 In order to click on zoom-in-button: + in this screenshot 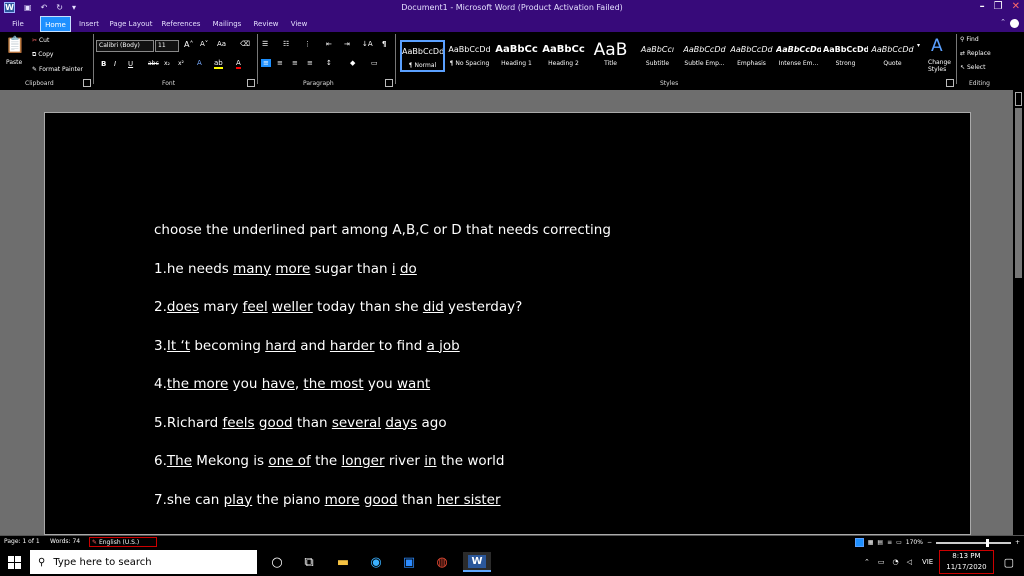, I will do `click(1017, 542)`.